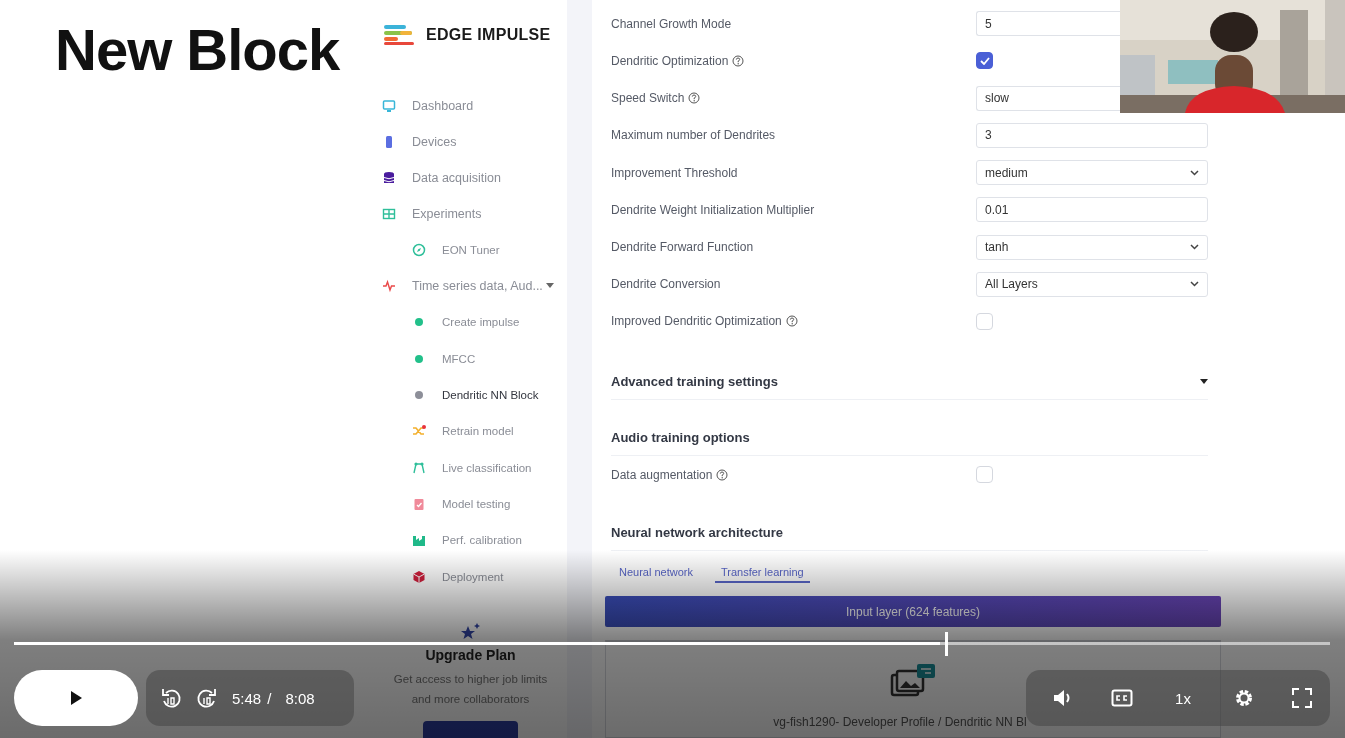  I want to click on section-title: Neural network architecture, so click(697, 533).